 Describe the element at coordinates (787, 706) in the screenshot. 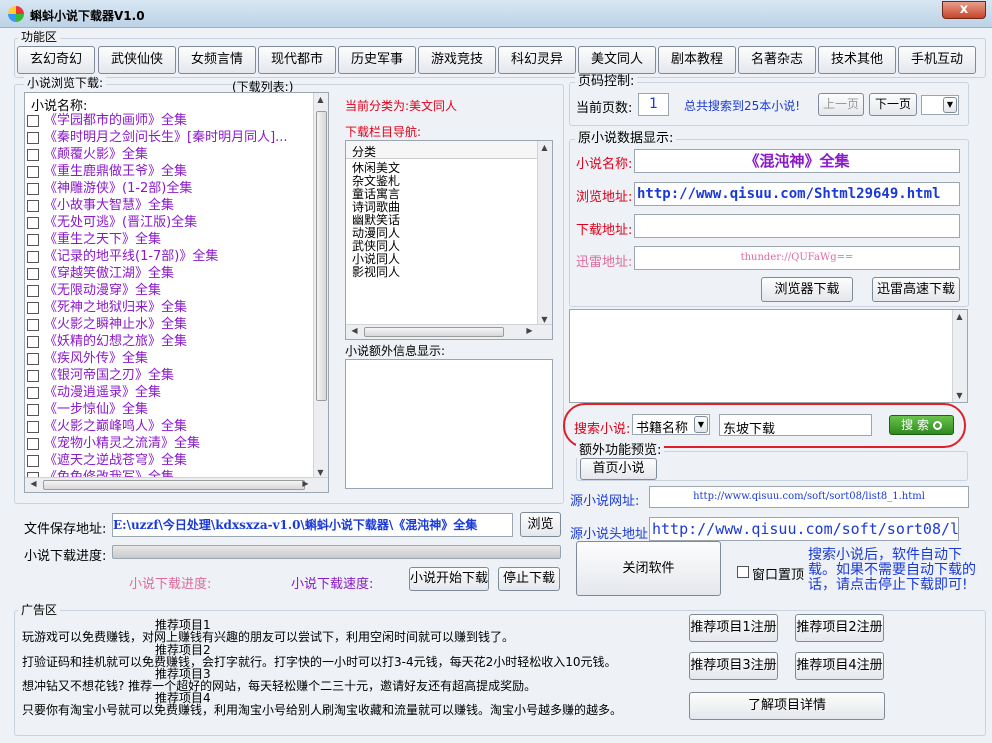

I see `project-details-button: 了解项目详情` at that location.